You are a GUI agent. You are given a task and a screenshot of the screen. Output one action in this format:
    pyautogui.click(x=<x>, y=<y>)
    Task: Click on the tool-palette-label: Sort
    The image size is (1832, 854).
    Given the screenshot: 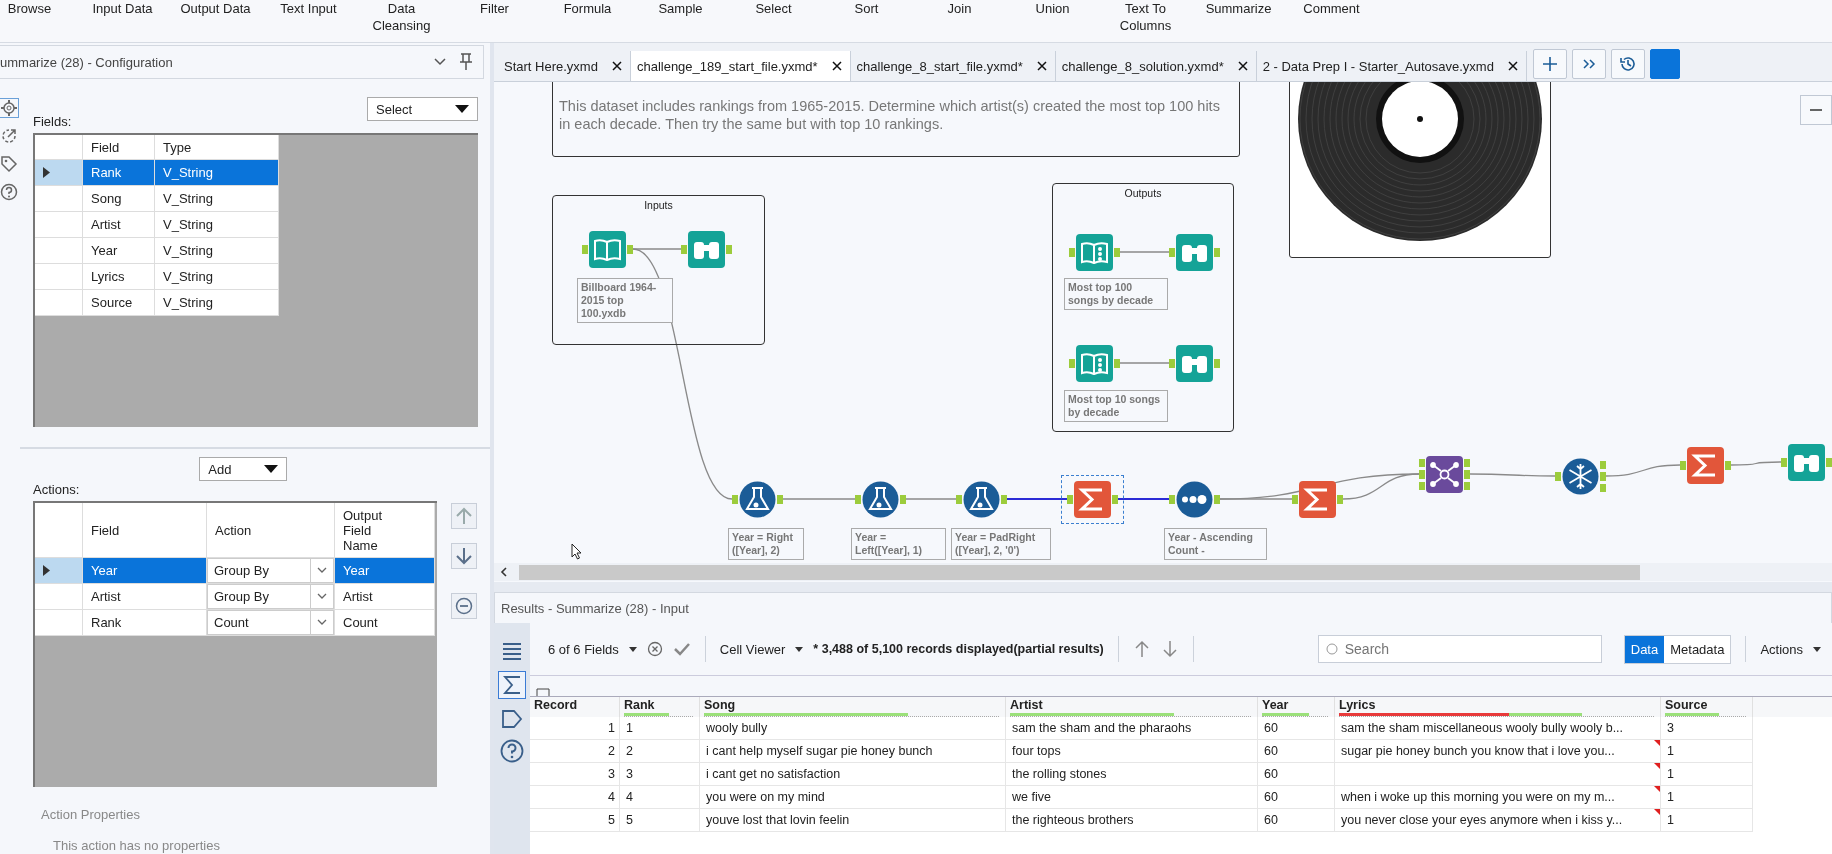 What is the action you would take?
    pyautogui.click(x=866, y=8)
    